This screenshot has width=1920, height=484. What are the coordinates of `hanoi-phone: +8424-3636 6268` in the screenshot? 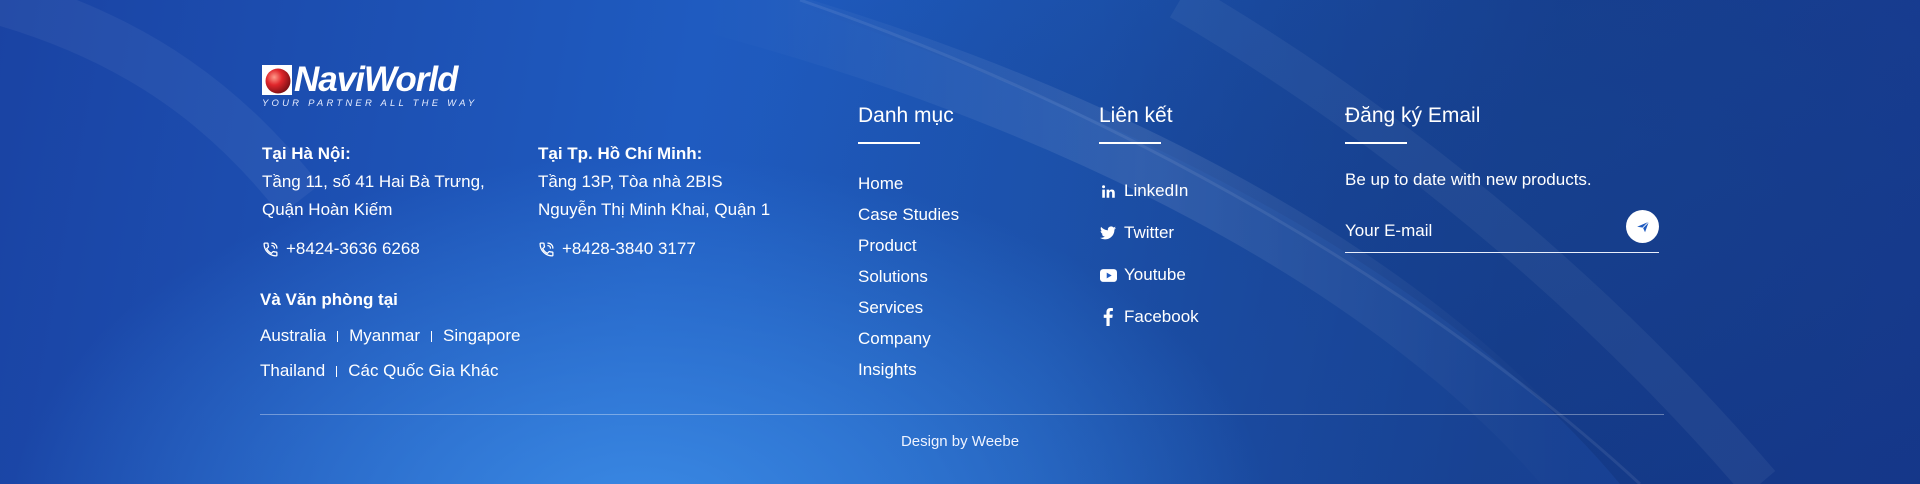 It's located at (373, 249).